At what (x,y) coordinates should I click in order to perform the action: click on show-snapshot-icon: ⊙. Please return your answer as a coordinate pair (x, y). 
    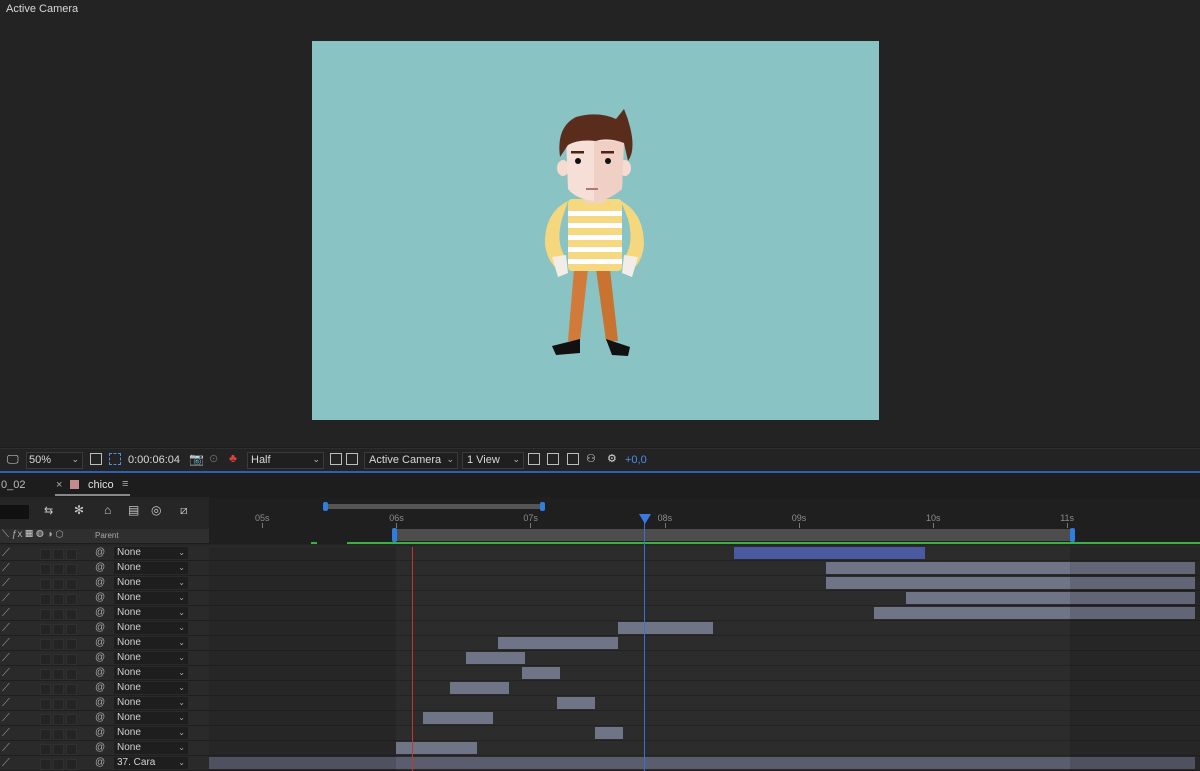
    Looking at the image, I should click on (213, 458).